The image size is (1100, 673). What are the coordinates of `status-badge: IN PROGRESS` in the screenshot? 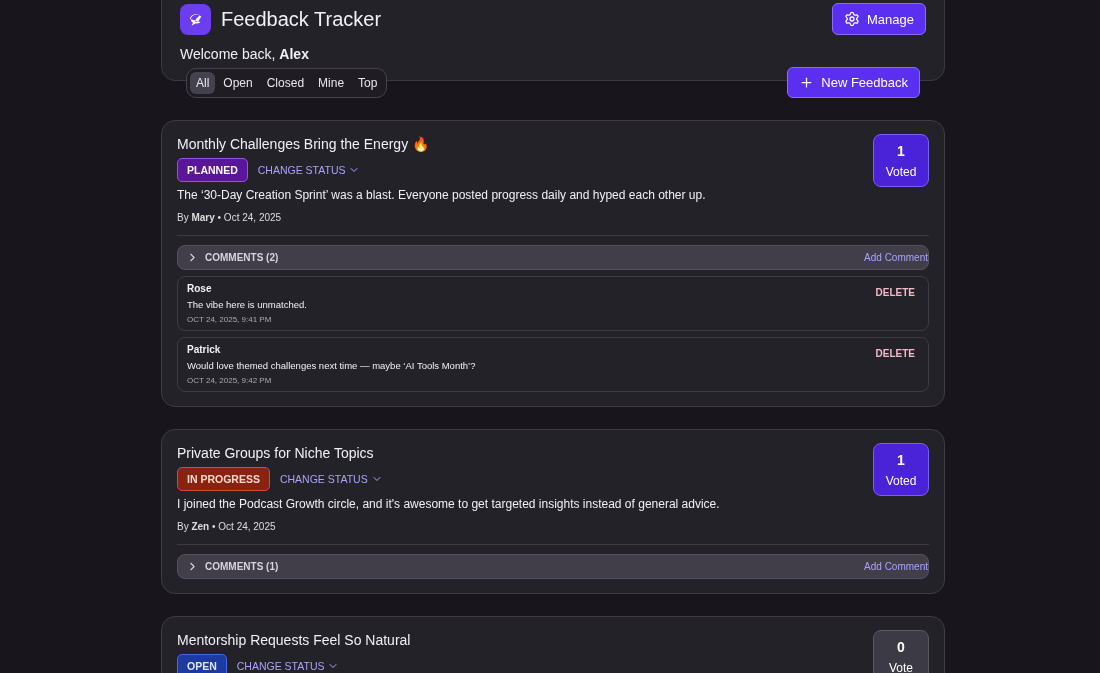 It's located at (223, 479).